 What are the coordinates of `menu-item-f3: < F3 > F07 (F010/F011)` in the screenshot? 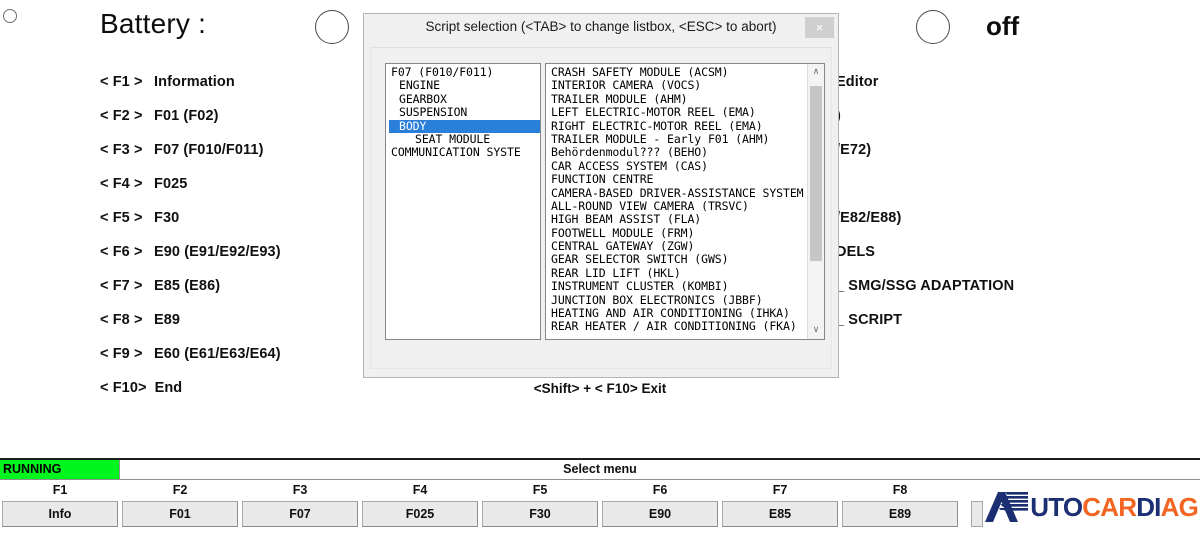 It's located at (240, 159).